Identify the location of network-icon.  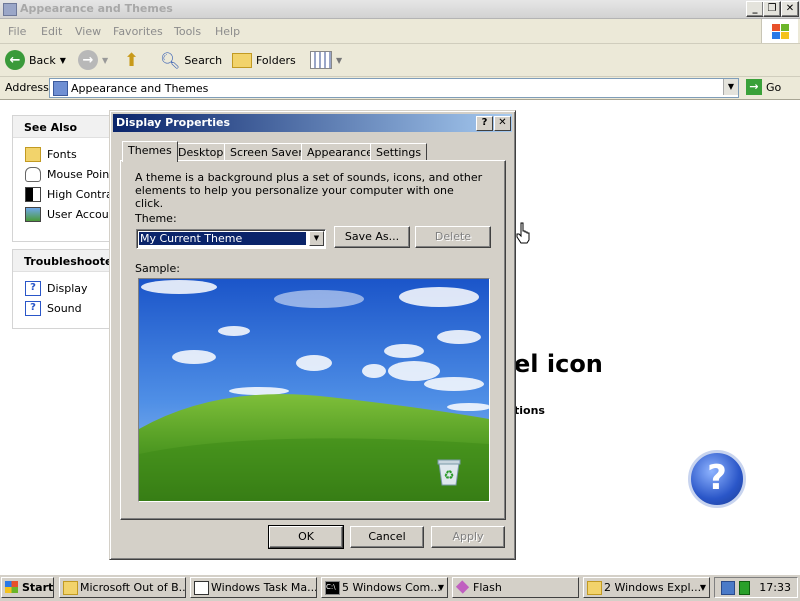
(728, 588).